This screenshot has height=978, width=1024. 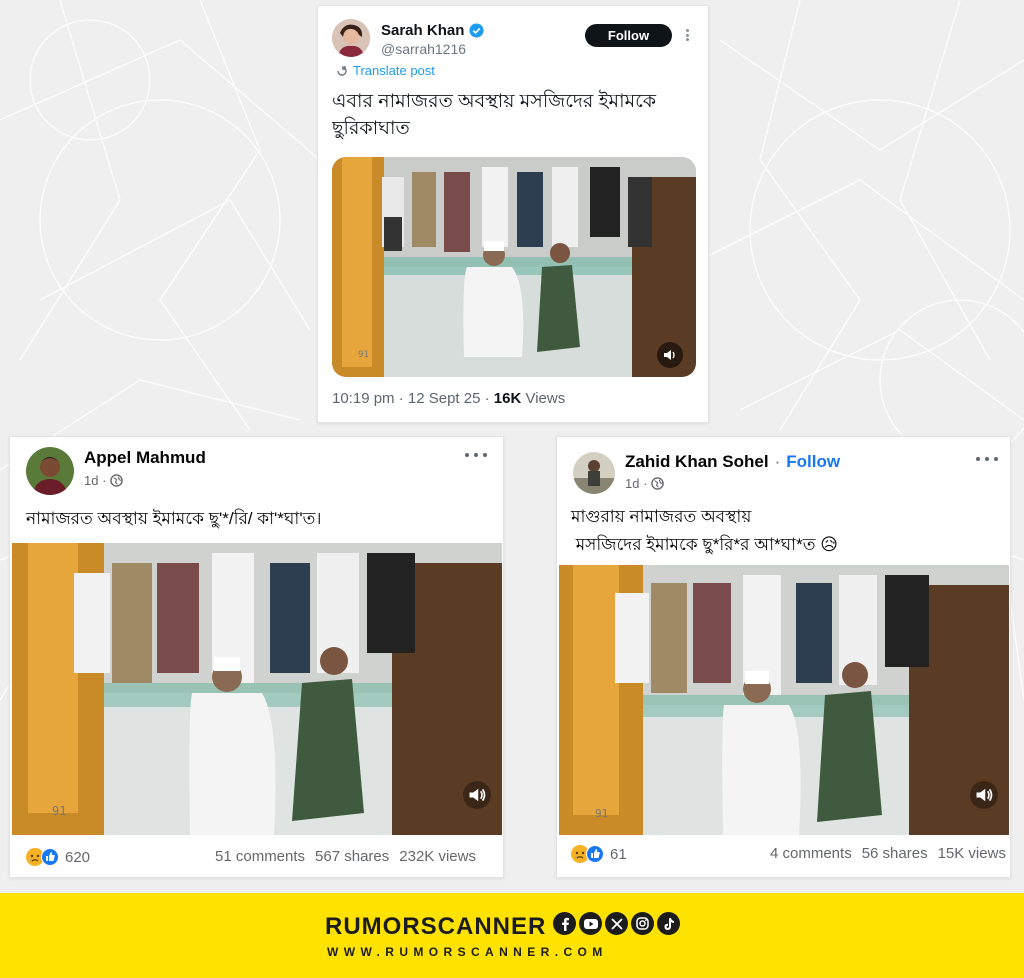 I want to click on more-options-icon, so click(x=687, y=35).